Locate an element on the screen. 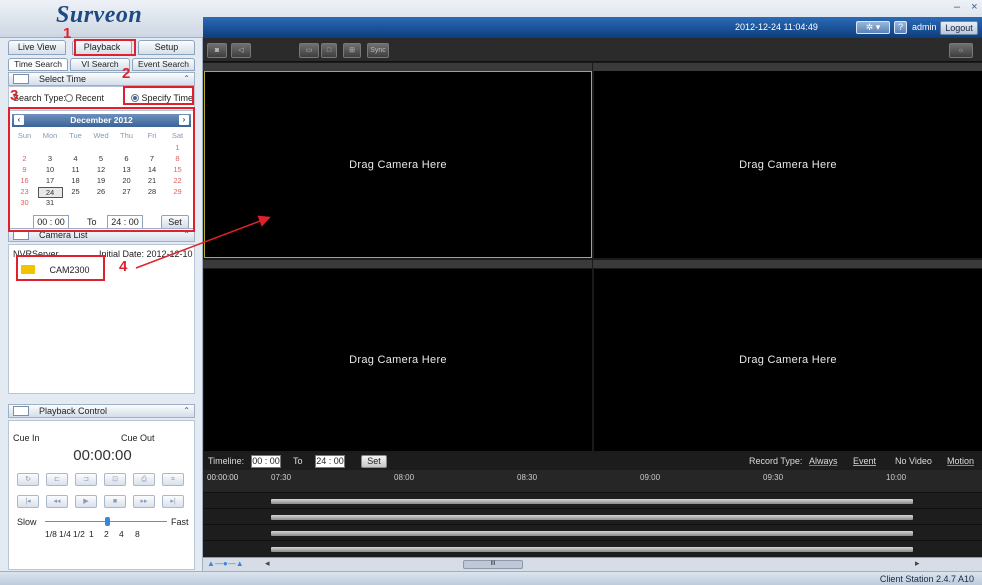 The width and height of the screenshot is (982, 585). window-controls: – × is located at coordinates (968, 7).